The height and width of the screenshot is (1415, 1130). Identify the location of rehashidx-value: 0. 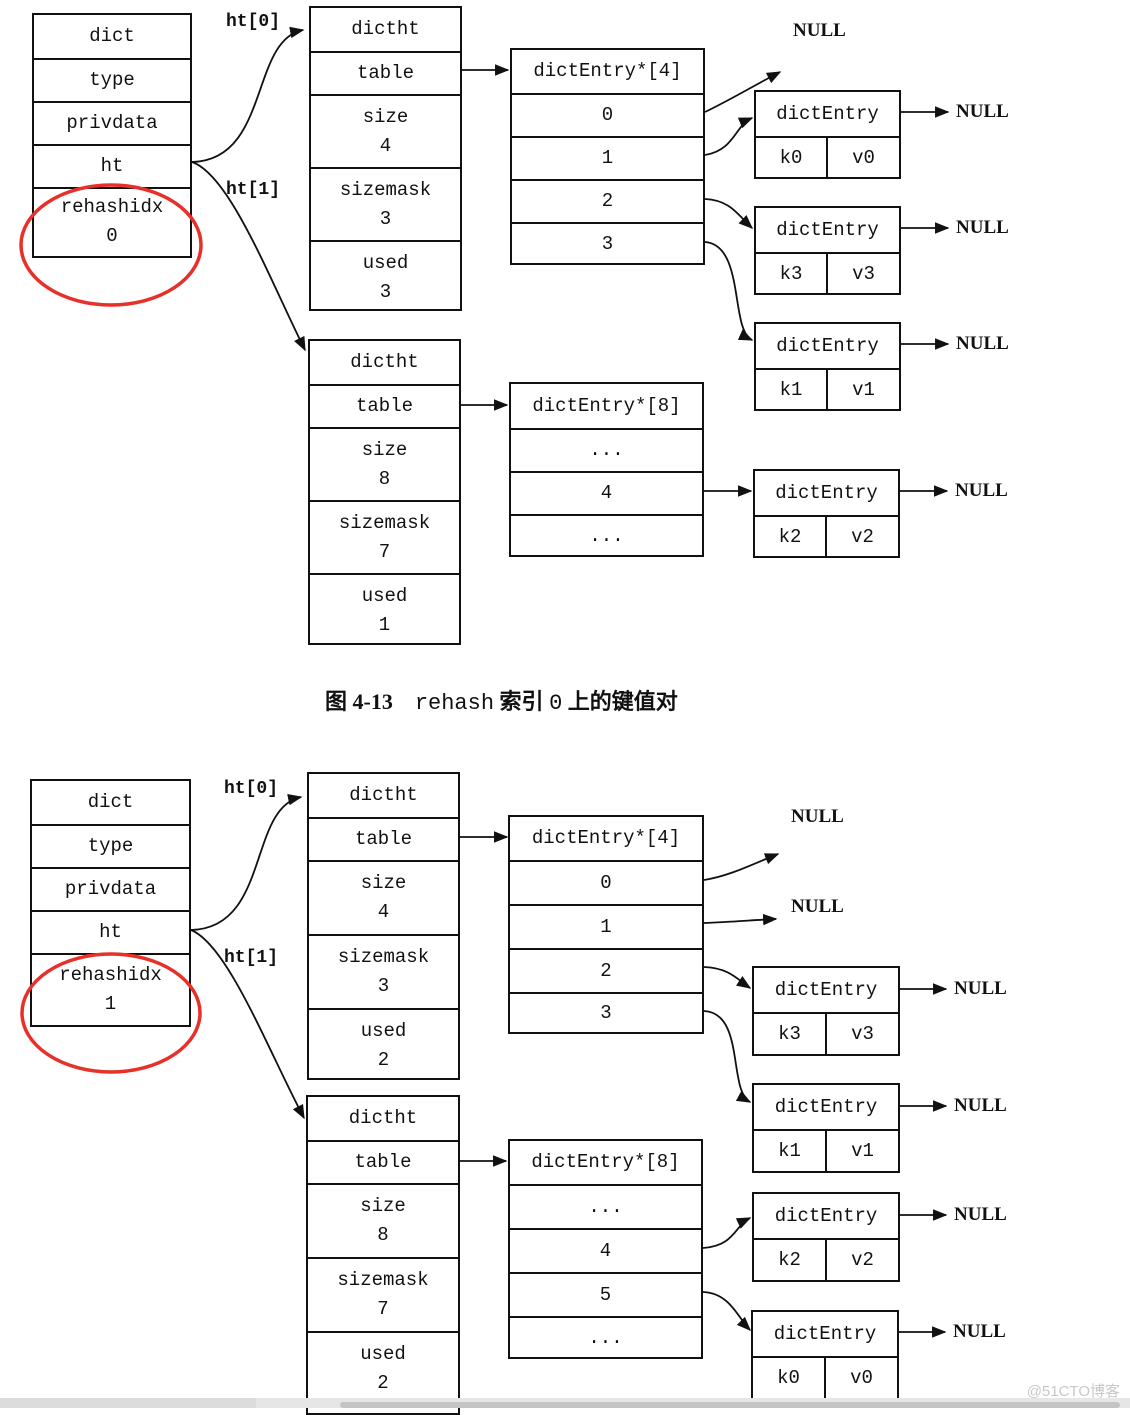
(112, 236).